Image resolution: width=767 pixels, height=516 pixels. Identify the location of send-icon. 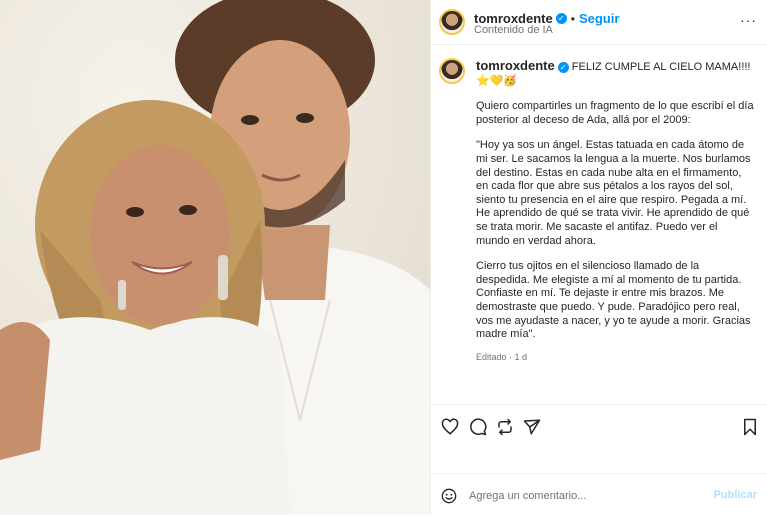
(532, 429).